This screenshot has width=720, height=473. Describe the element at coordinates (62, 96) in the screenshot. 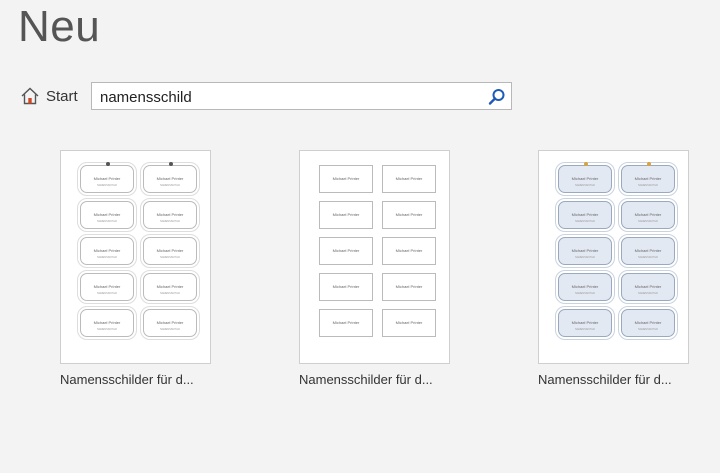

I see `start-label: Start` at that location.